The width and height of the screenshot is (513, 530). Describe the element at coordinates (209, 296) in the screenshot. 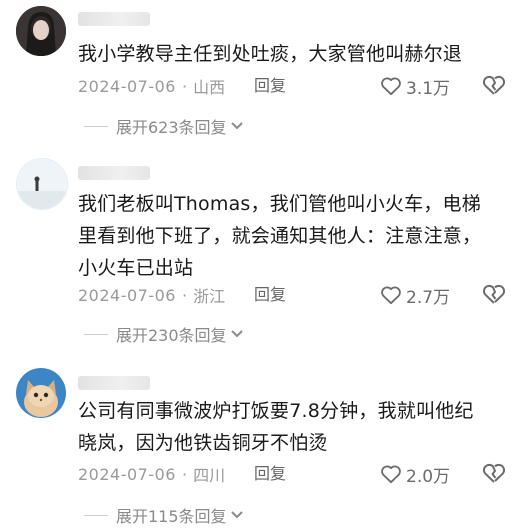

I see `comment-location: 浙江` at that location.